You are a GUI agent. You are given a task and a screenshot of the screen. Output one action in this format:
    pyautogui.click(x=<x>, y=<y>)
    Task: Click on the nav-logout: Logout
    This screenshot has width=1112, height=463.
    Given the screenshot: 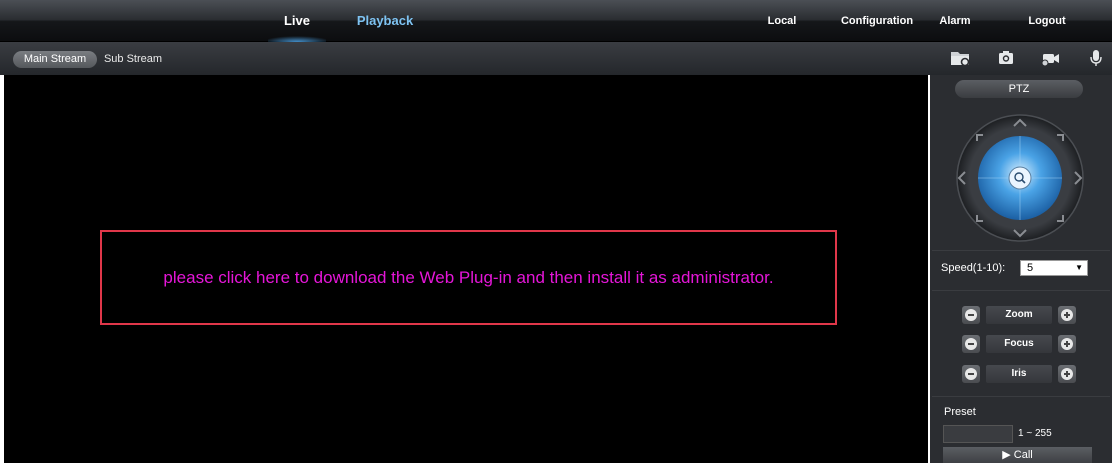 What is the action you would take?
    pyautogui.click(x=1047, y=21)
    